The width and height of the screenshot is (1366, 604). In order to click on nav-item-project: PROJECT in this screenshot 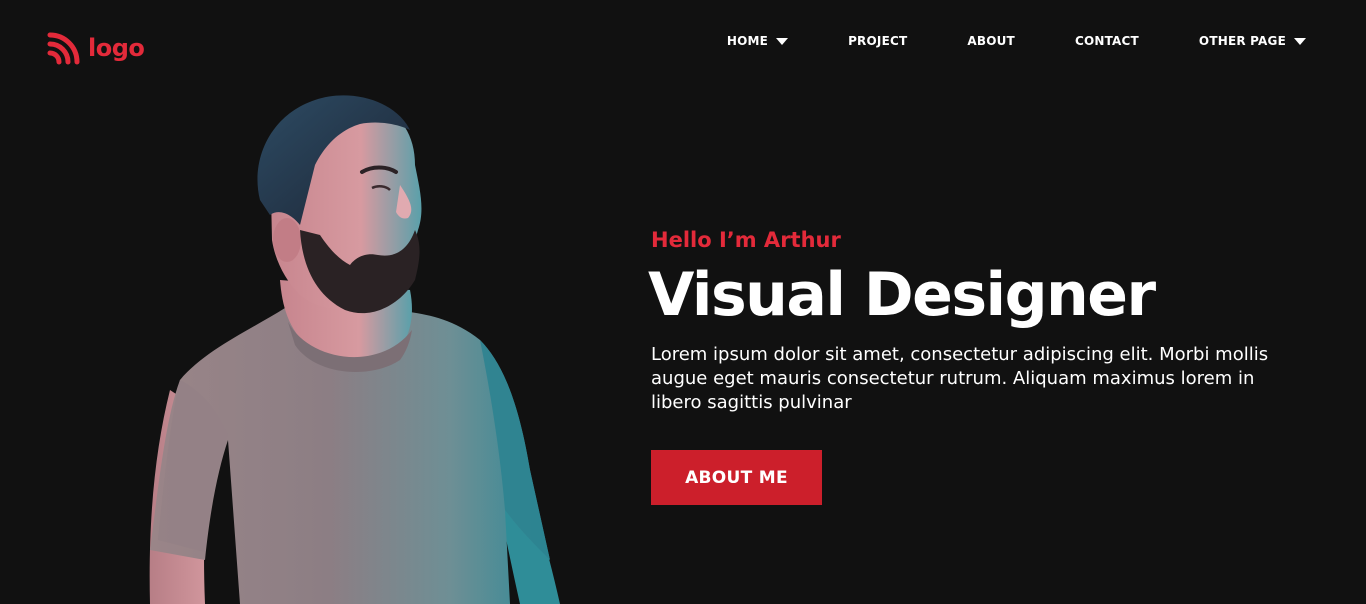, I will do `click(877, 41)`.